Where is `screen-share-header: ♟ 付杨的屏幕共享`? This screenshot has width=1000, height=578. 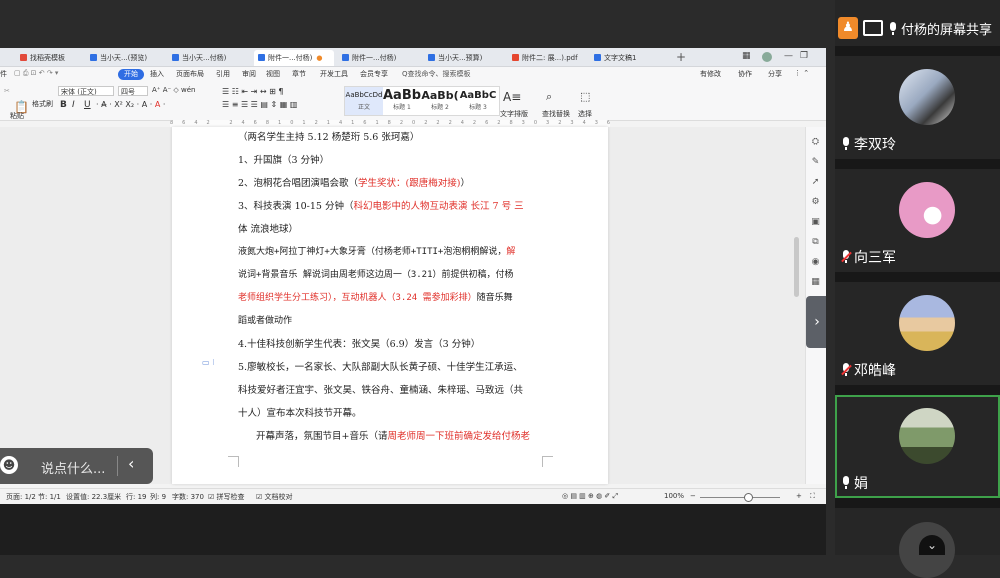 screen-share-header: ♟ 付杨的屏幕共享 is located at coordinates (917, 30).